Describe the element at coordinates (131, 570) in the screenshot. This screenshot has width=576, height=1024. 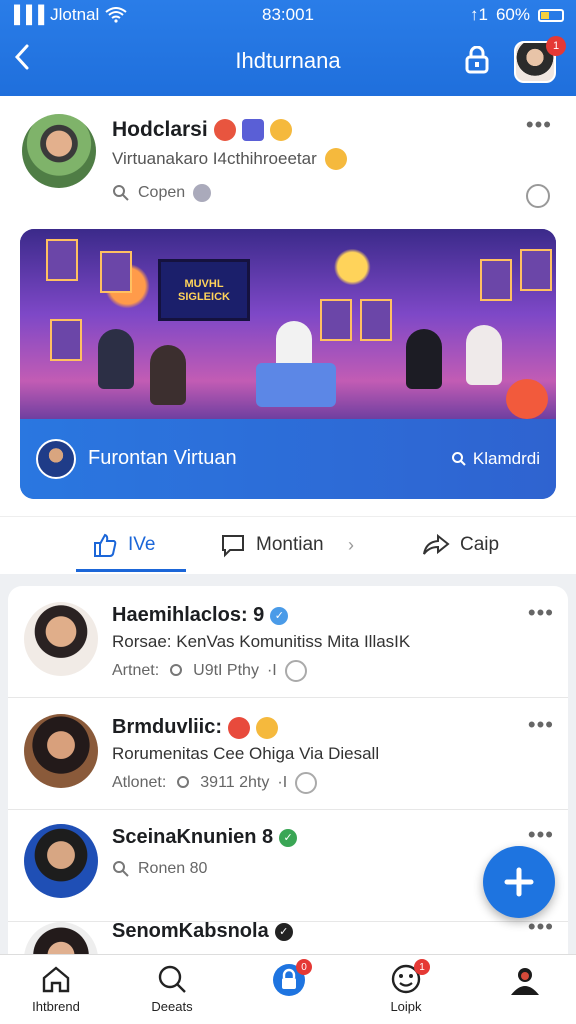
I see `active-tab-indicator` at that location.